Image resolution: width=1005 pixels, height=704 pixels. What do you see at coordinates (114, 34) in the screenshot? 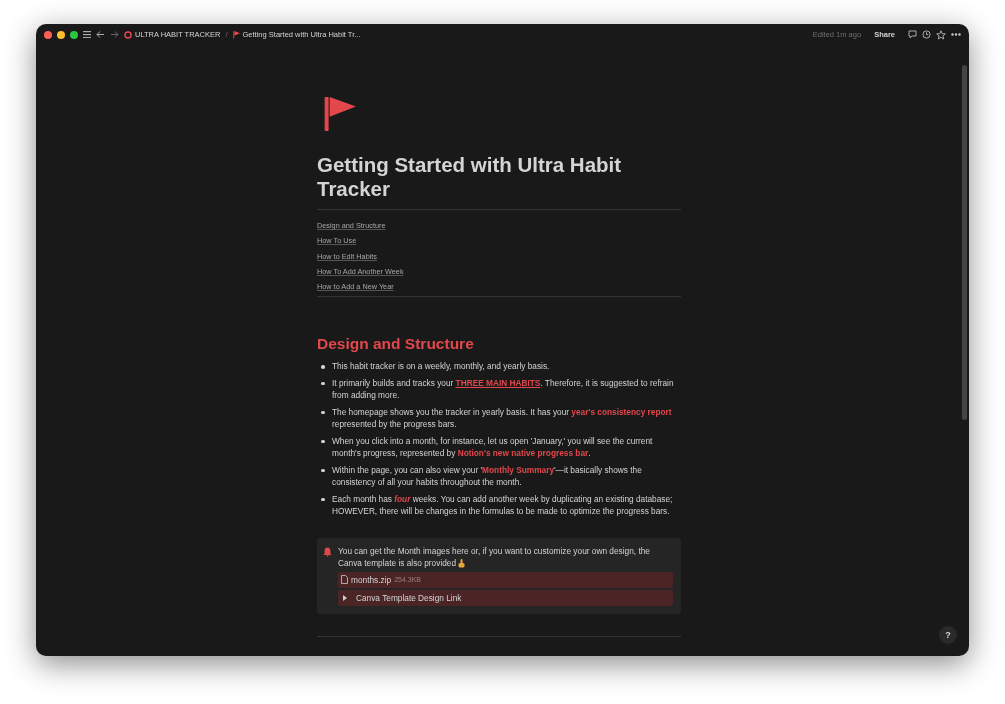
I see `forward-arrow-icon` at bounding box center [114, 34].